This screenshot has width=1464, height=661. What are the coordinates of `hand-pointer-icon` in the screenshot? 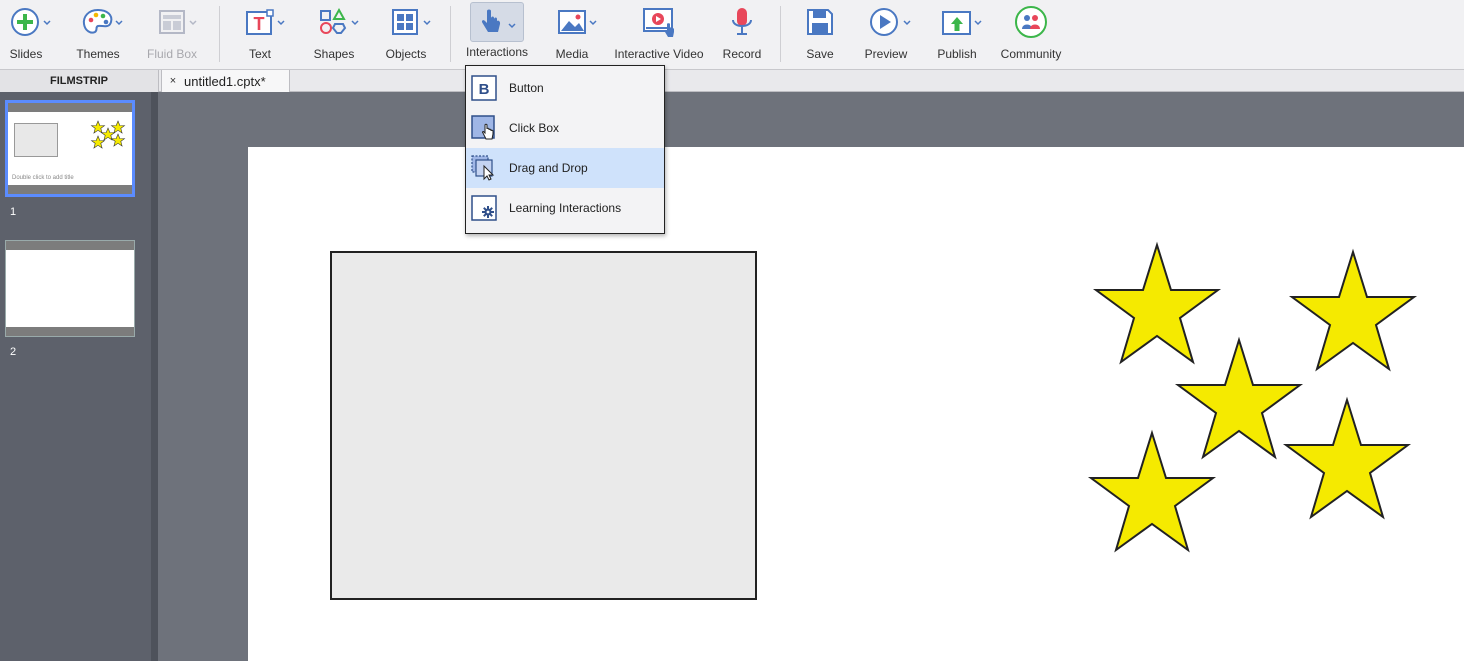 It's located at (497, 22).